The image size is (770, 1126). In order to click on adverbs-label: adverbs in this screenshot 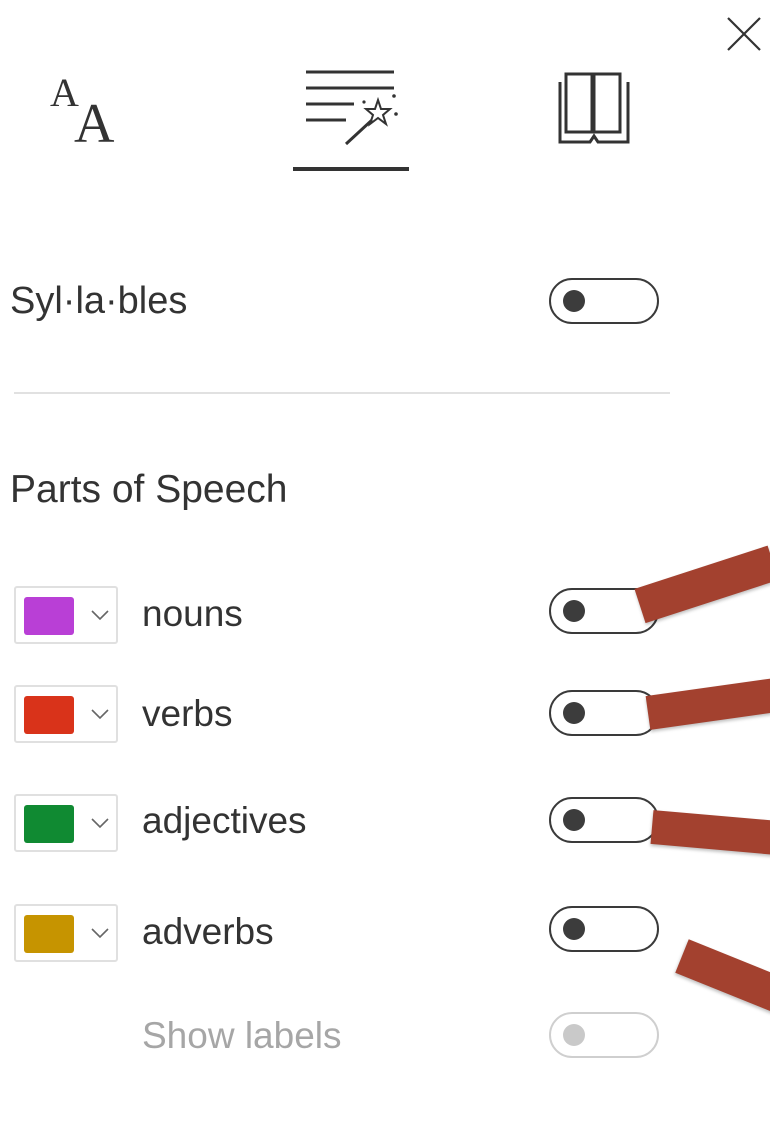, I will do `click(208, 931)`.